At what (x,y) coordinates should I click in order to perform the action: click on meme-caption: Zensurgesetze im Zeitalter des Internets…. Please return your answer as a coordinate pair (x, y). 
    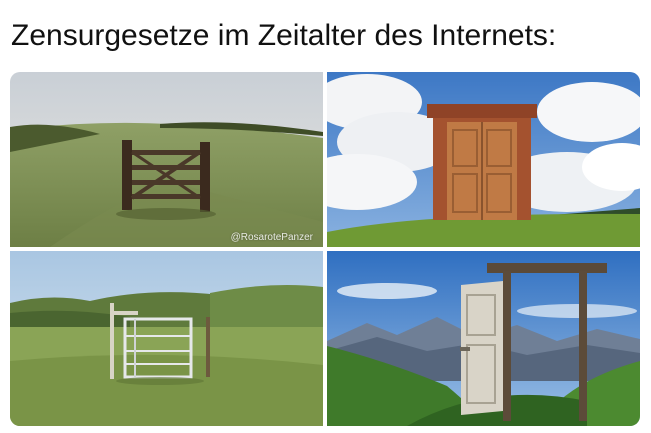
    Looking at the image, I should click on (284, 35).